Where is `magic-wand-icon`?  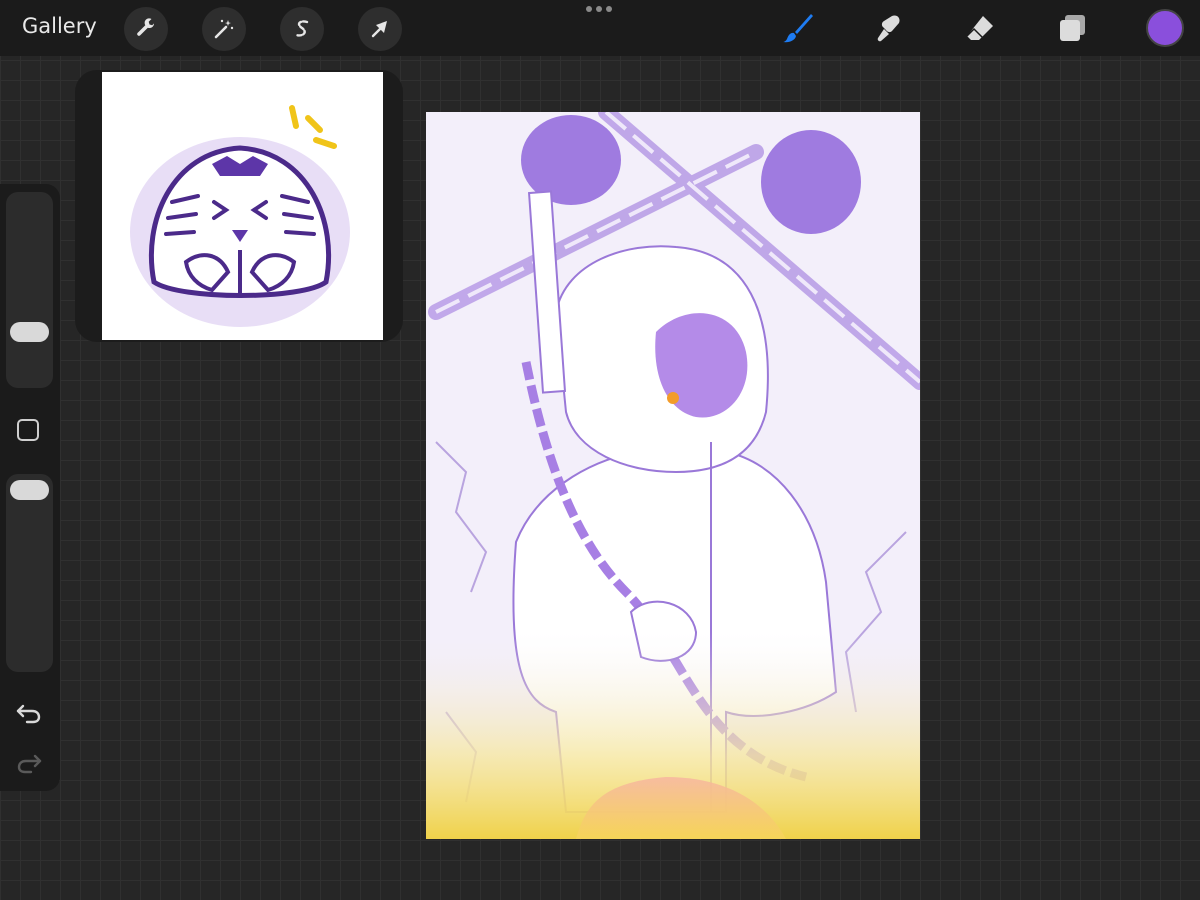 magic-wand-icon is located at coordinates (224, 29).